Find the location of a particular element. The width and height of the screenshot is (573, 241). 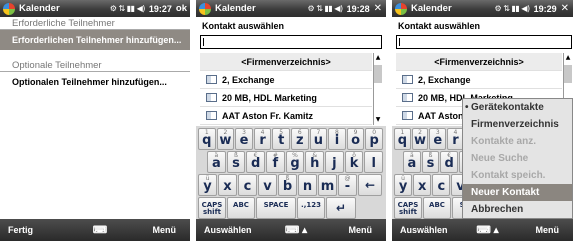

contact-card-icon is located at coordinates (211, 79).